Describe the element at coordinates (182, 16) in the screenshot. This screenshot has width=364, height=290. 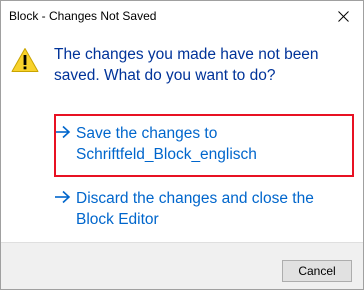
I see `title-bar: Block - Changes Not Saved` at that location.